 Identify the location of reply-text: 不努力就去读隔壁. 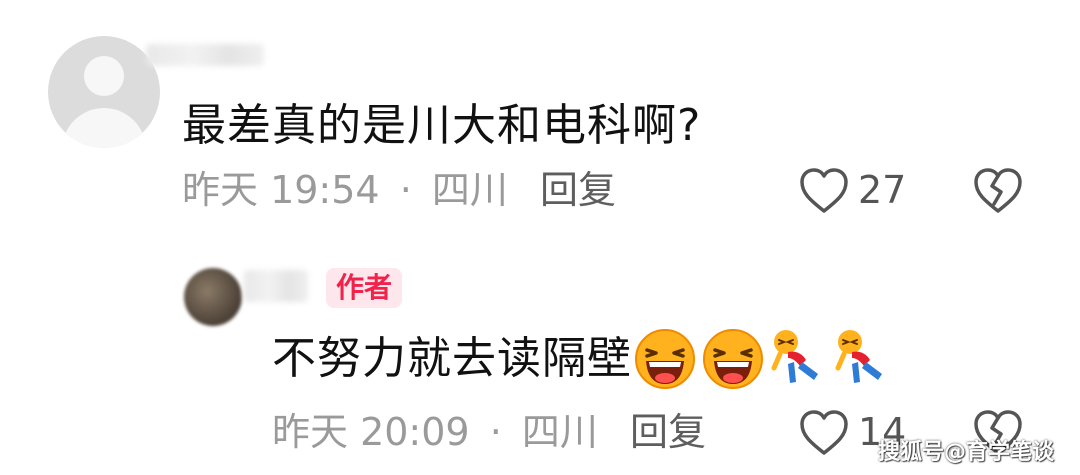
(452, 358).